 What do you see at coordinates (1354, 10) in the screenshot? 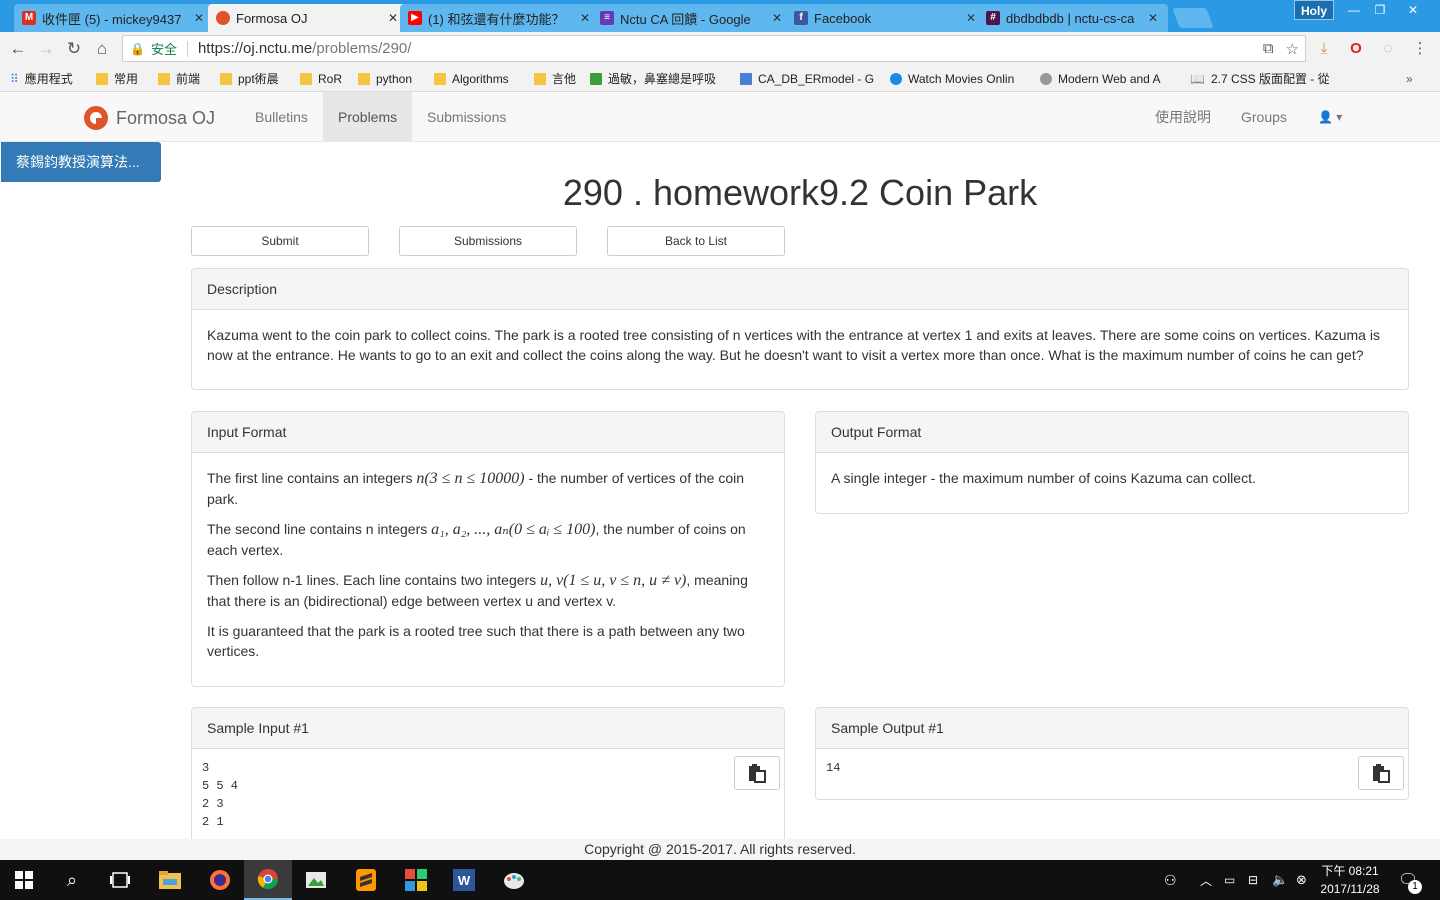
I see `minimize-icon: —` at bounding box center [1354, 10].